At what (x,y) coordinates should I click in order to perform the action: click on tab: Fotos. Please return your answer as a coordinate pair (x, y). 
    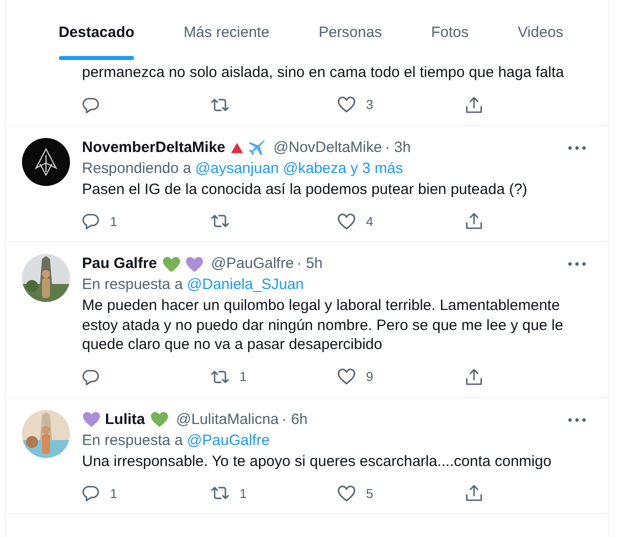
    Looking at the image, I should click on (450, 30).